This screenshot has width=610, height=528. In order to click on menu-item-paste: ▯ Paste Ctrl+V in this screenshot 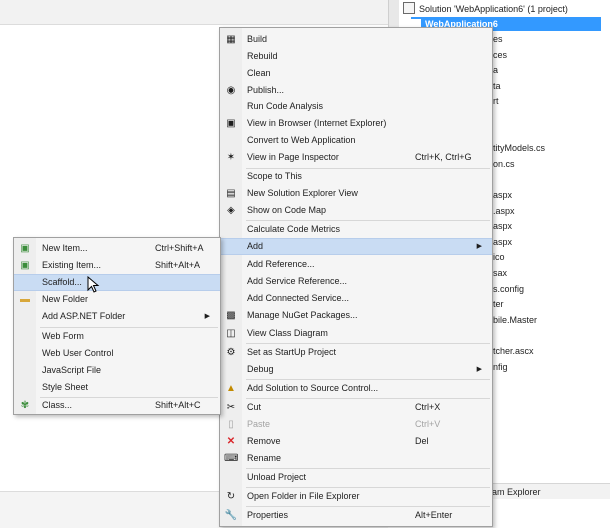, I will do `click(356, 424)`.